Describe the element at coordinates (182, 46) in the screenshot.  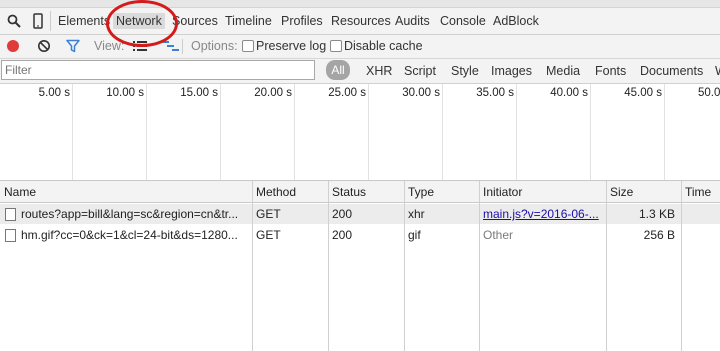
I see `toolbar-separator` at that location.